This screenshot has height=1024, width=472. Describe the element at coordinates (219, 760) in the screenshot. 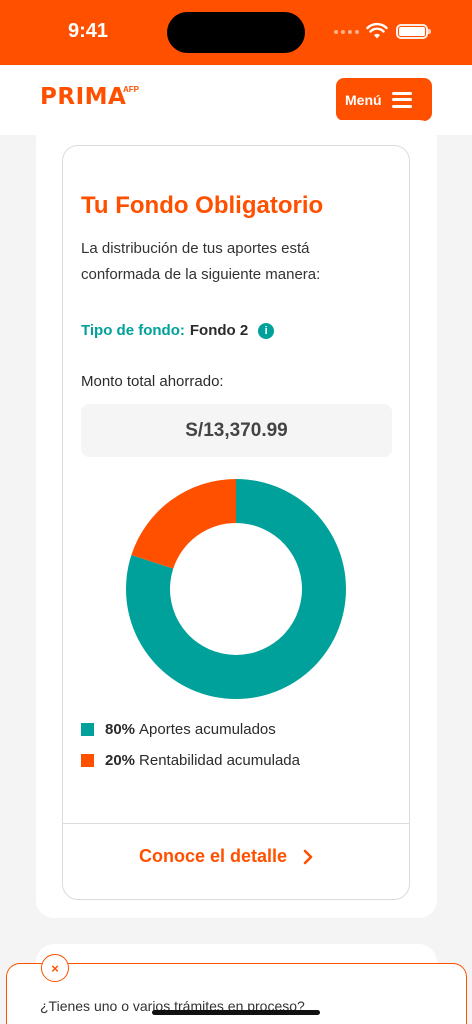

I see `legend-label: Rentabilidad acumulada` at that location.